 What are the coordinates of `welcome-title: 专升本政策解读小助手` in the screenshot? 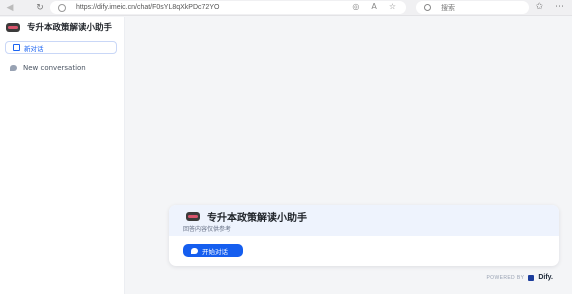 It's located at (257, 218).